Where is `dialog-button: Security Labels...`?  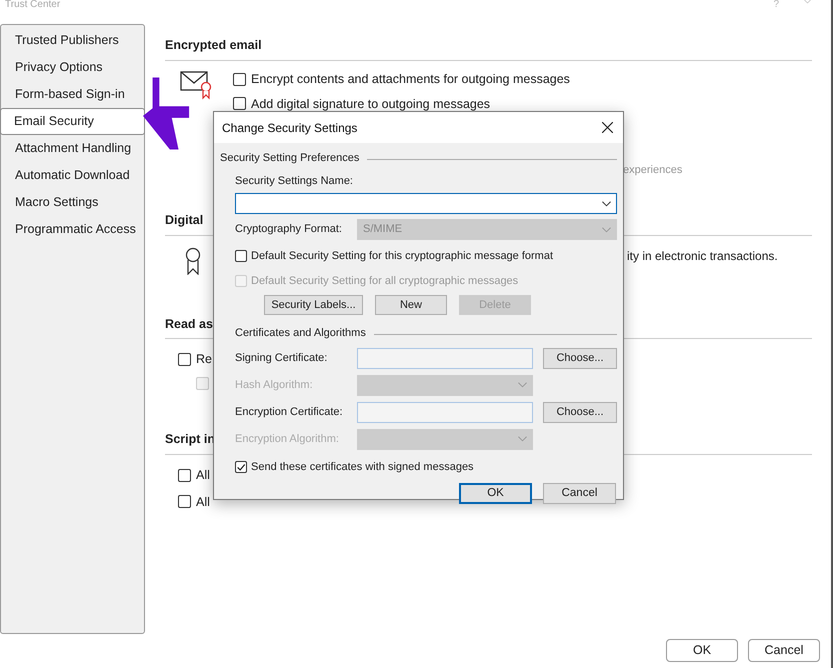
dialog-button: Security Labels... is located at coordinates (313, 305).